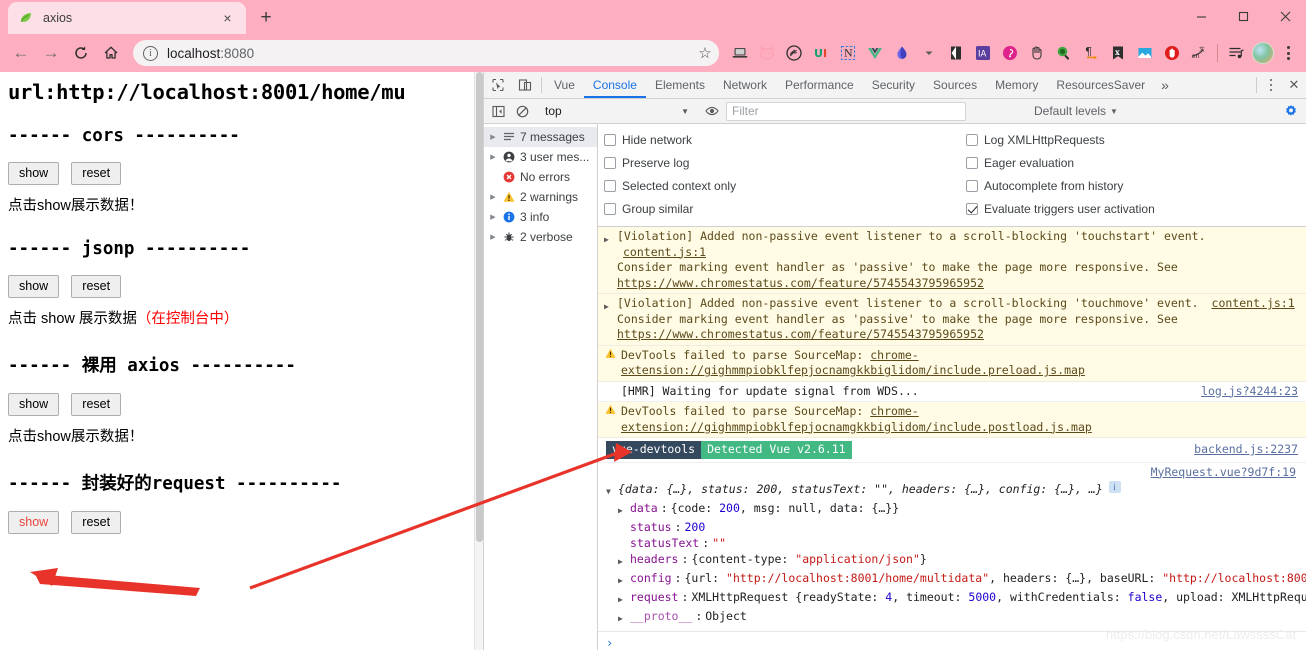 This screenshot has height=650, width=1306. I want to click on devtools-tab-vue: Vue, so click(564, 85).